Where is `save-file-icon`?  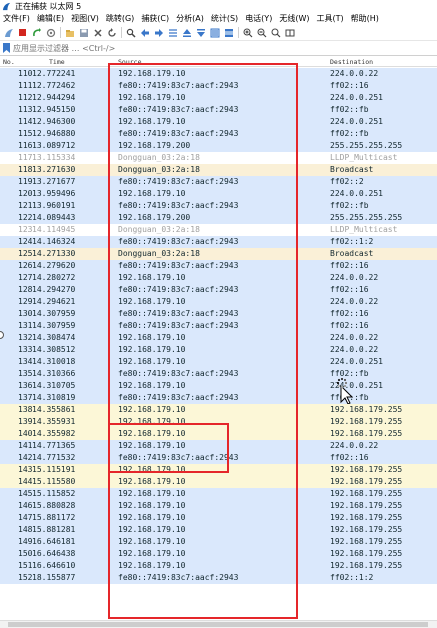 save-file-icon is located at coordinates (83, 32).